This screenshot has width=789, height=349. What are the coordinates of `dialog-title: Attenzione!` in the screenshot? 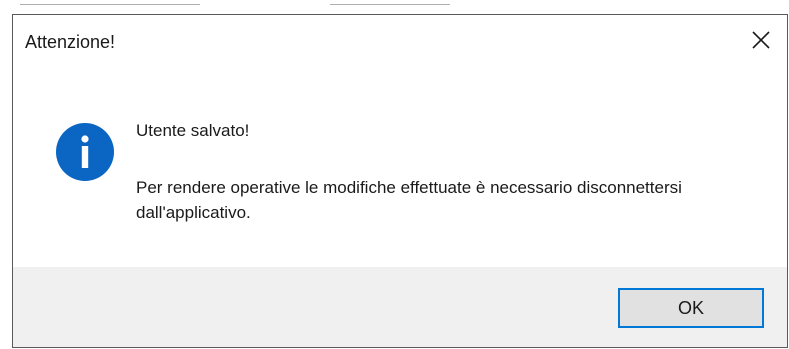 It's located at (70, 42).